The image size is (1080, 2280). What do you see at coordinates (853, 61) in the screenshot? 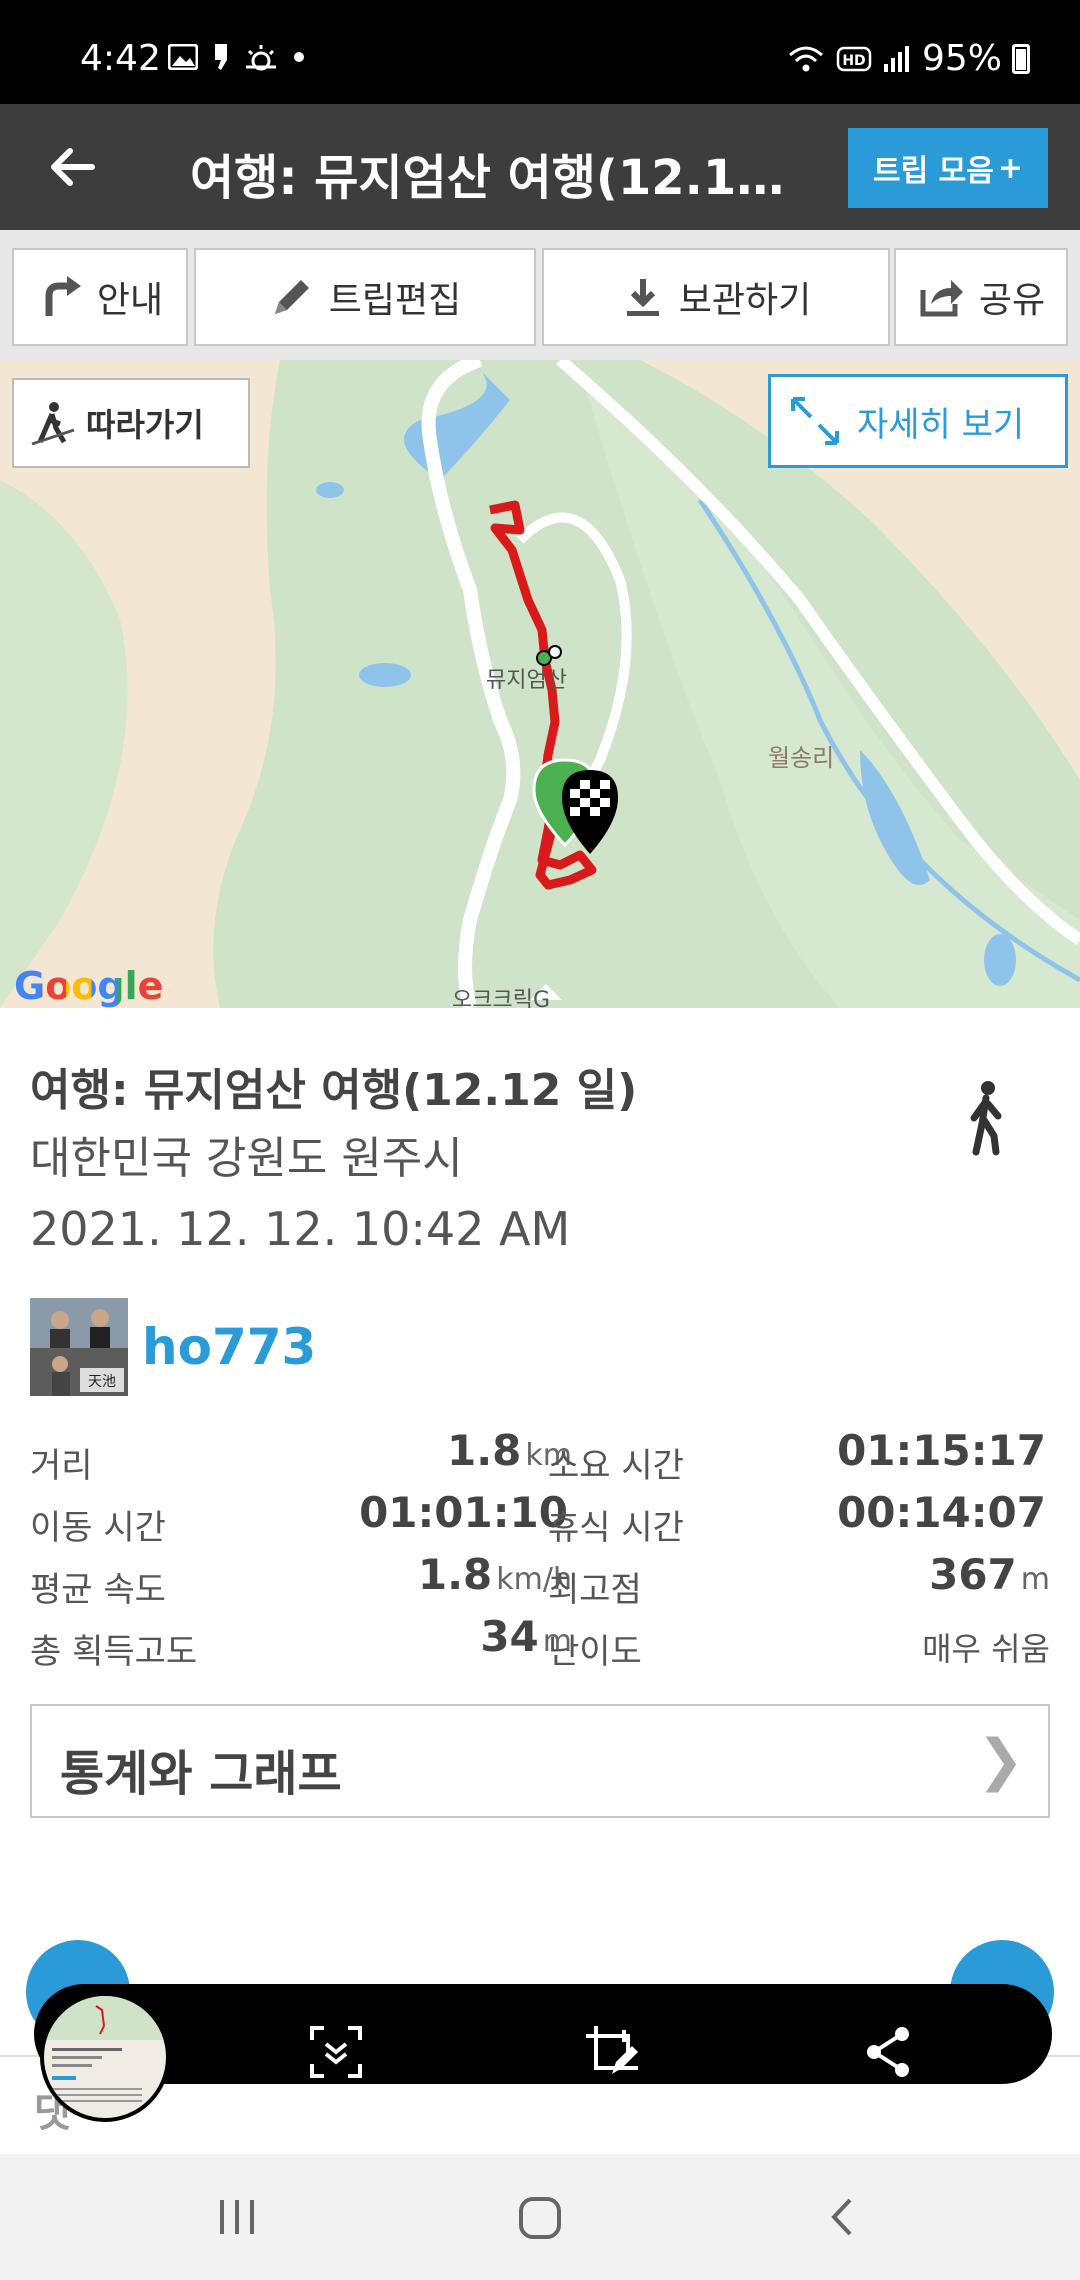
I see `svg-text: HD` at bounding box center [853, 61].